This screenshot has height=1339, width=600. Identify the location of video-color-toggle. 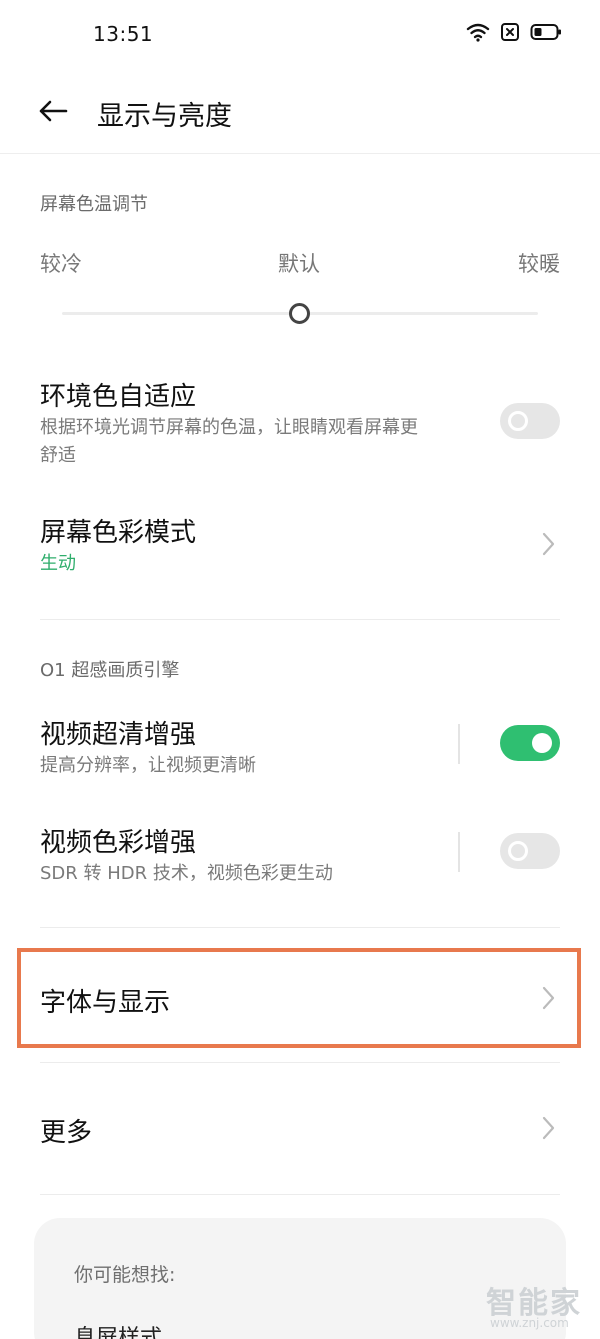
(530, 851).